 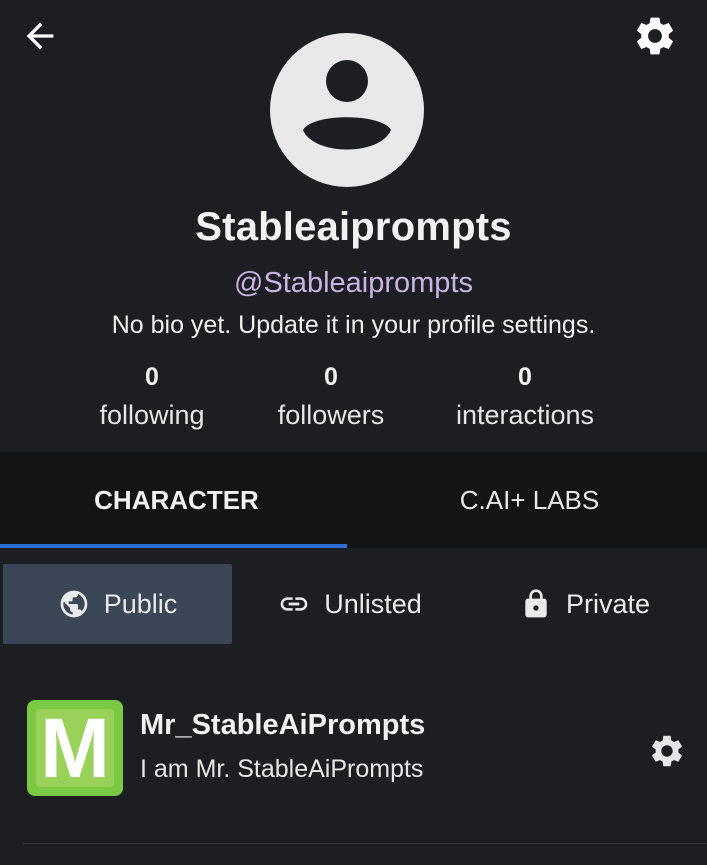 I want to click on filter-private: Private, so click(x=585, y=604).